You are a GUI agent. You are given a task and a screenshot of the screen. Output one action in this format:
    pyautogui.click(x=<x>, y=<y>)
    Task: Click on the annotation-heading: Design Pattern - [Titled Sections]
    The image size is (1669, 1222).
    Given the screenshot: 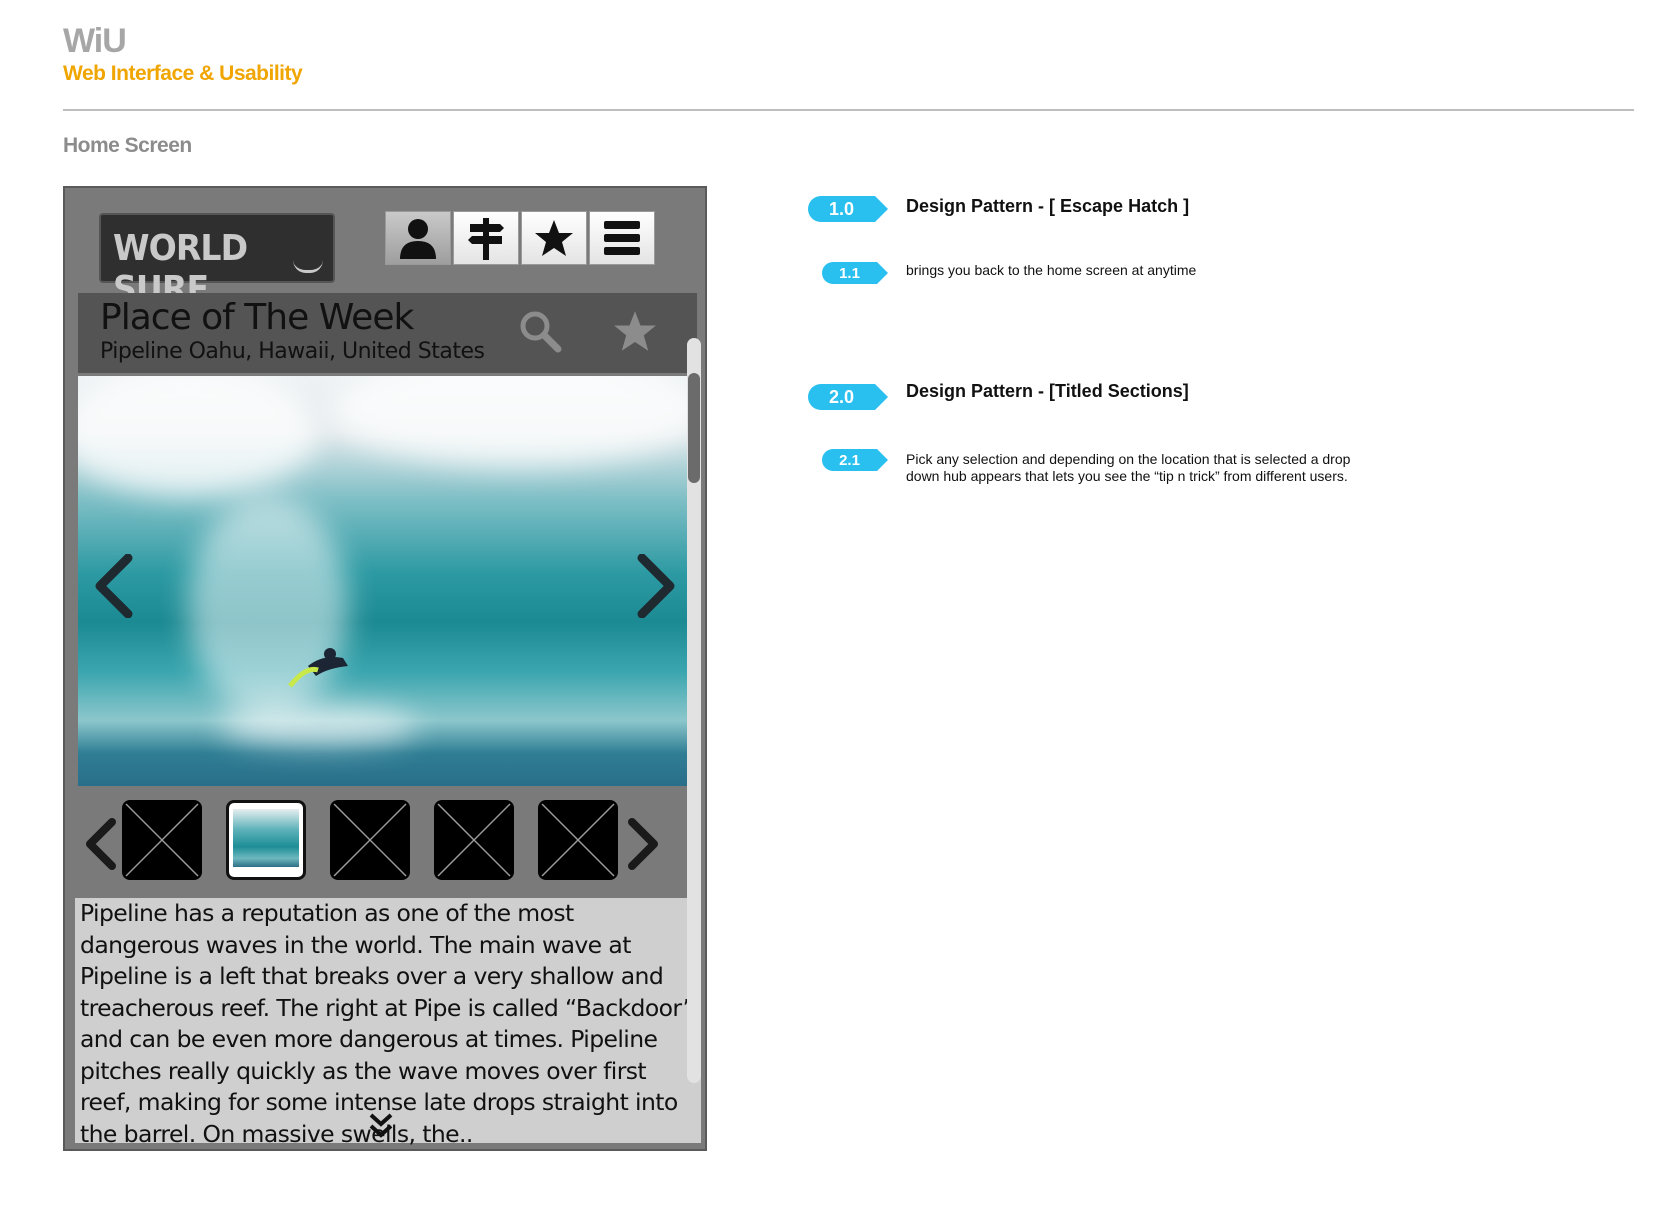 What is the action you would take?
    pyautogui.click(x=1047, y=391)
    